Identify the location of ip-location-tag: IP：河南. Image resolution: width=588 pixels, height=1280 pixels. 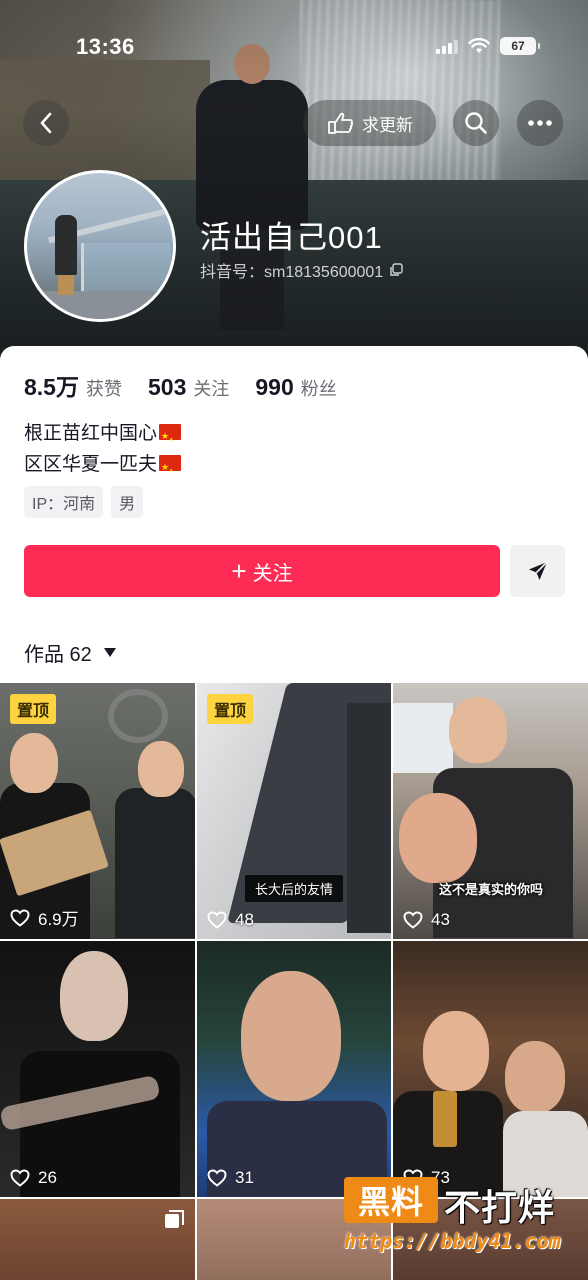
(64, 502).